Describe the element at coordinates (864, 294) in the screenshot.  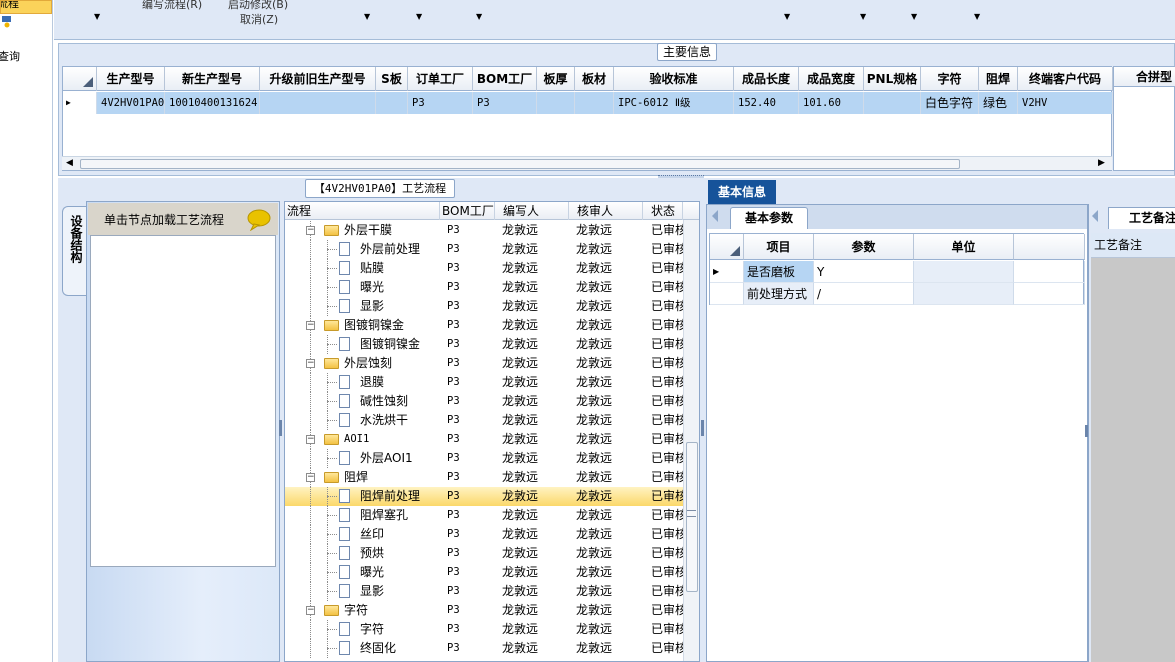
I see `cell: /` at that location.